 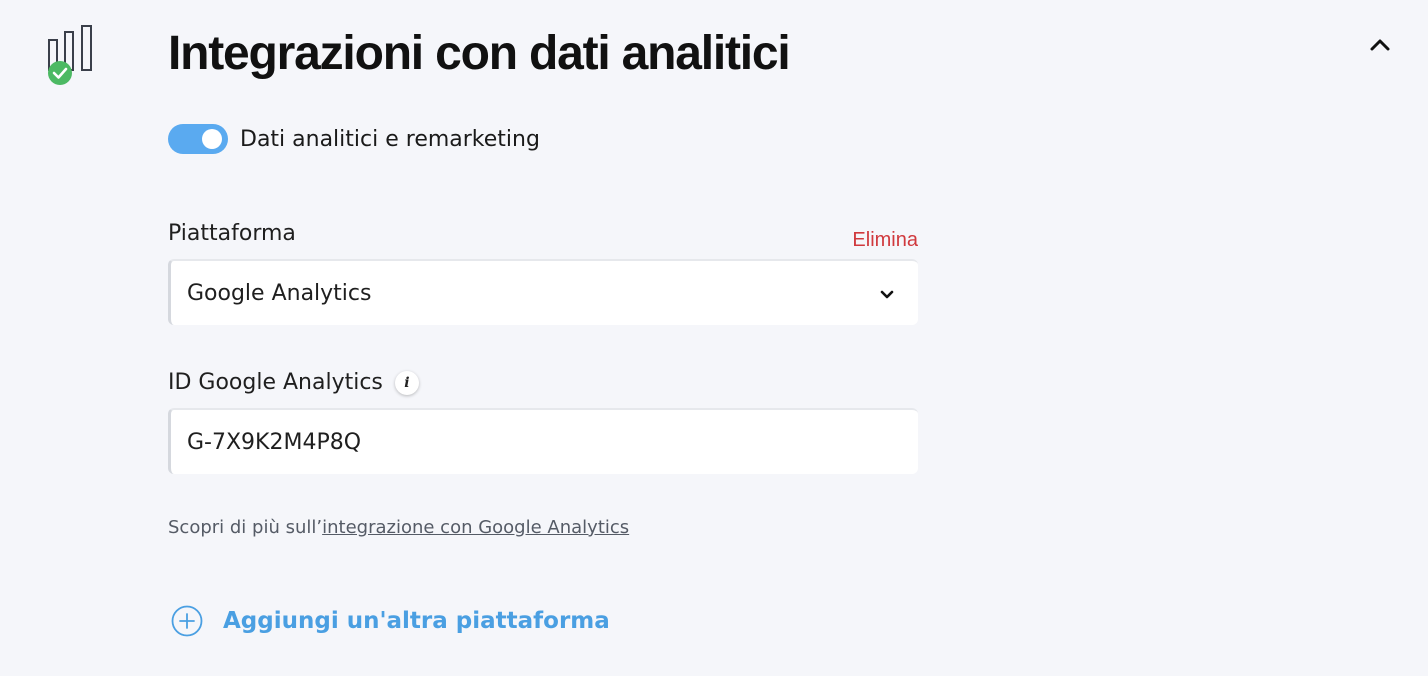 I want to click on analytics-id-label-row: ID Google Analytics i, so click(x=293, y=382).